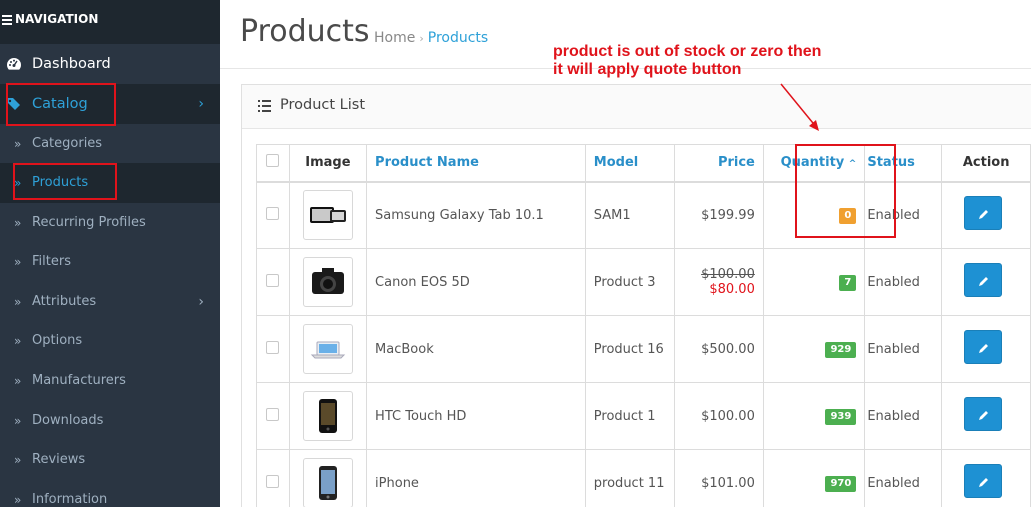 The image size is (1031, 507). What do you see at coordinates (647, 69) in the screenshot?
I see `annotation-line: it will apply quote button` at bounding box center [647, 69].